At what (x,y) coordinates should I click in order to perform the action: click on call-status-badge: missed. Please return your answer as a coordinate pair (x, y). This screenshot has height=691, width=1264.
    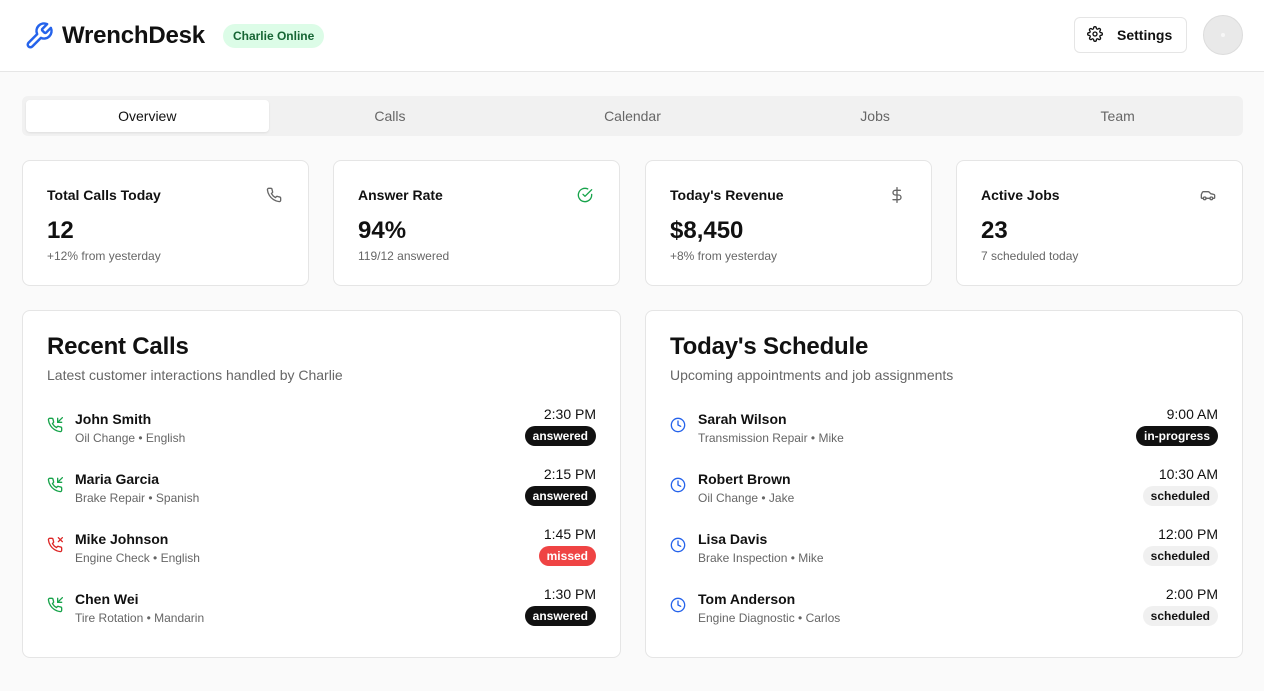
    Looking at the image, I should click on (567, 556).